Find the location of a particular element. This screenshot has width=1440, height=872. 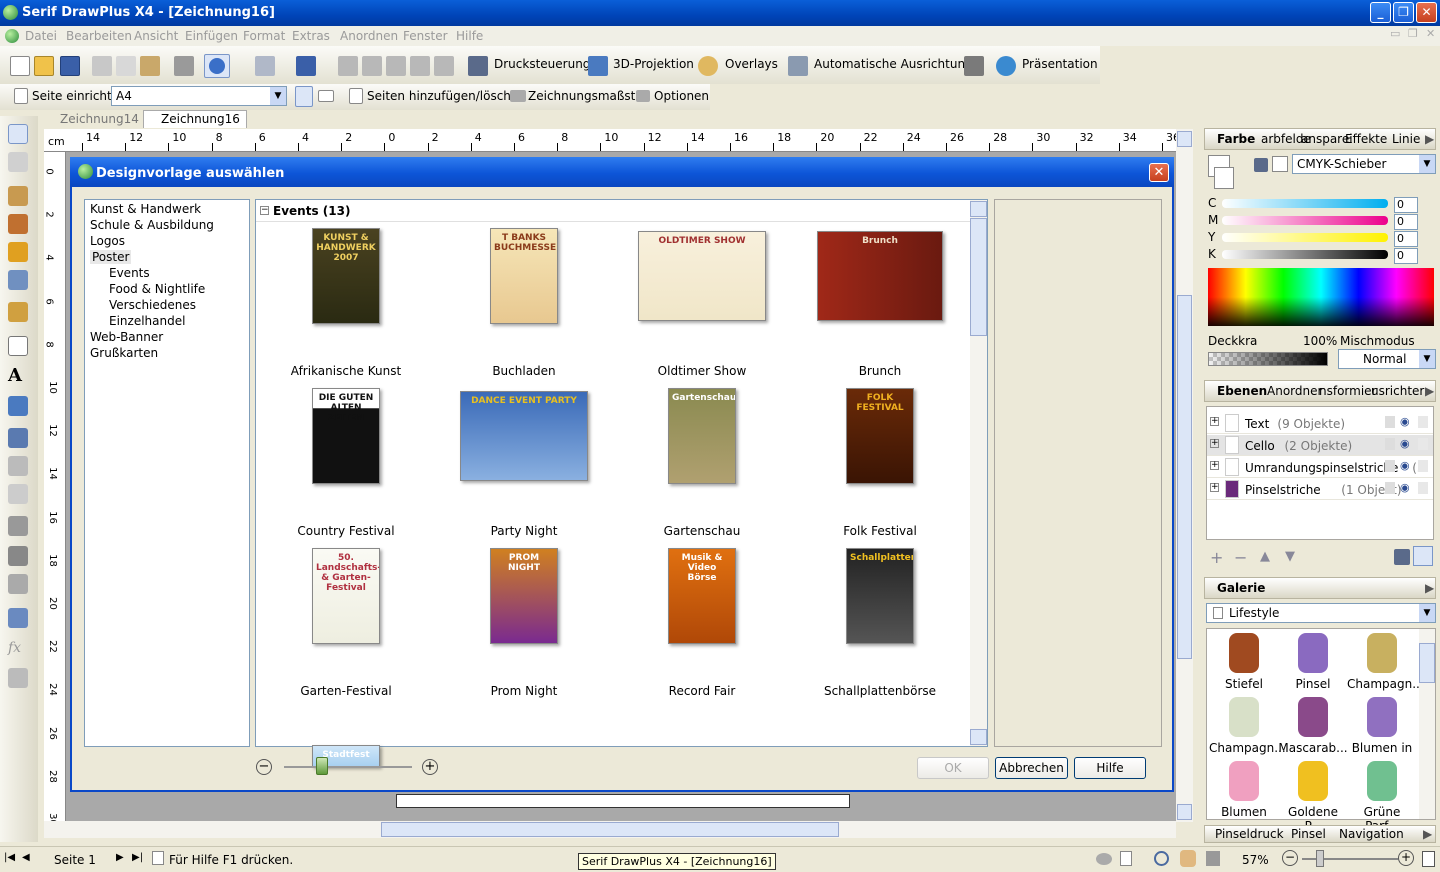

zoom-out-icon: − is located at coordinates (264, 767).